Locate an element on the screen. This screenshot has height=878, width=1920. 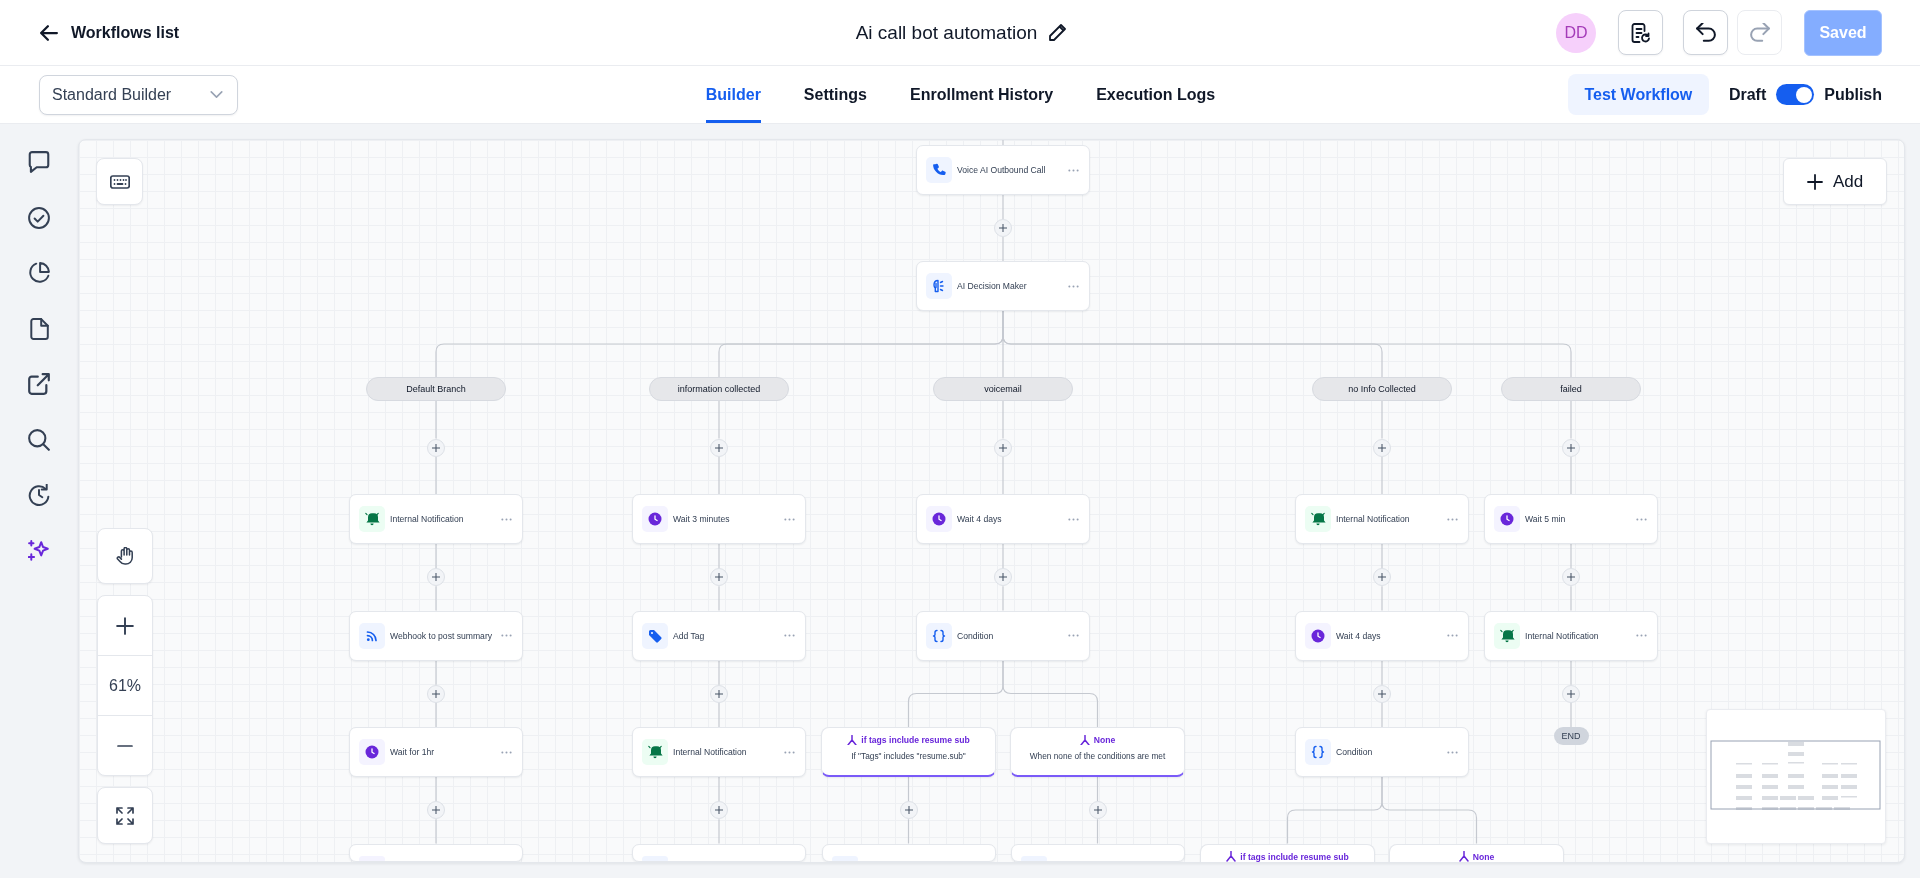
connector-line is located at coordinates (908, 831).